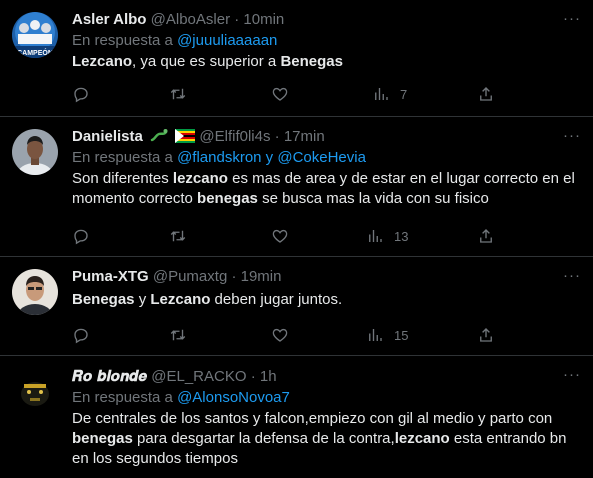 Image resolution: width=593 pixels, height=478 pixels. Describe the element at coordinates (198, 376) in the screenshot. I see `user-handle: @EL_RACKO` at that location.